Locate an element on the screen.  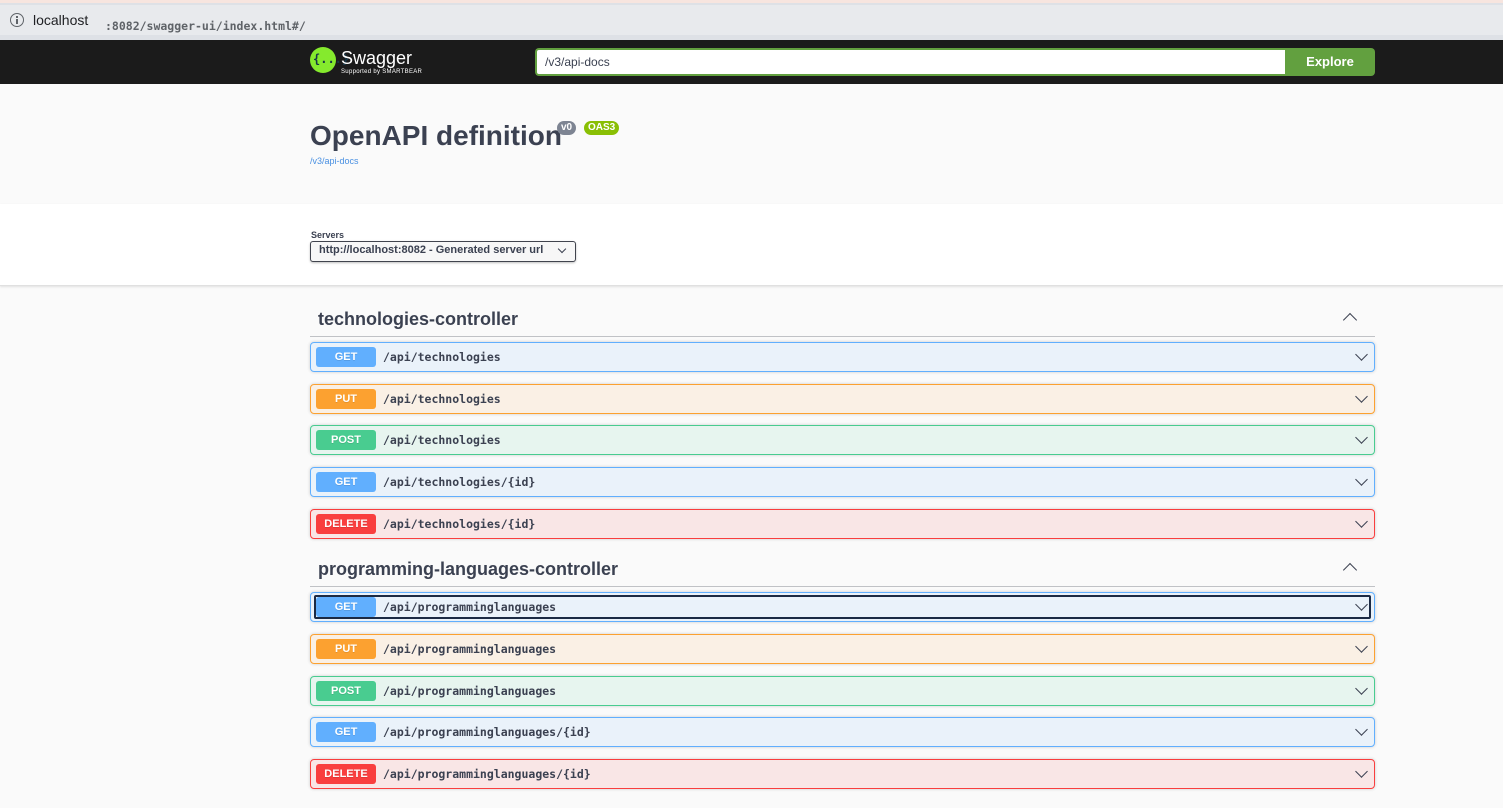
spec-link: /v3/api-docs is located at coordinates (334, 161).